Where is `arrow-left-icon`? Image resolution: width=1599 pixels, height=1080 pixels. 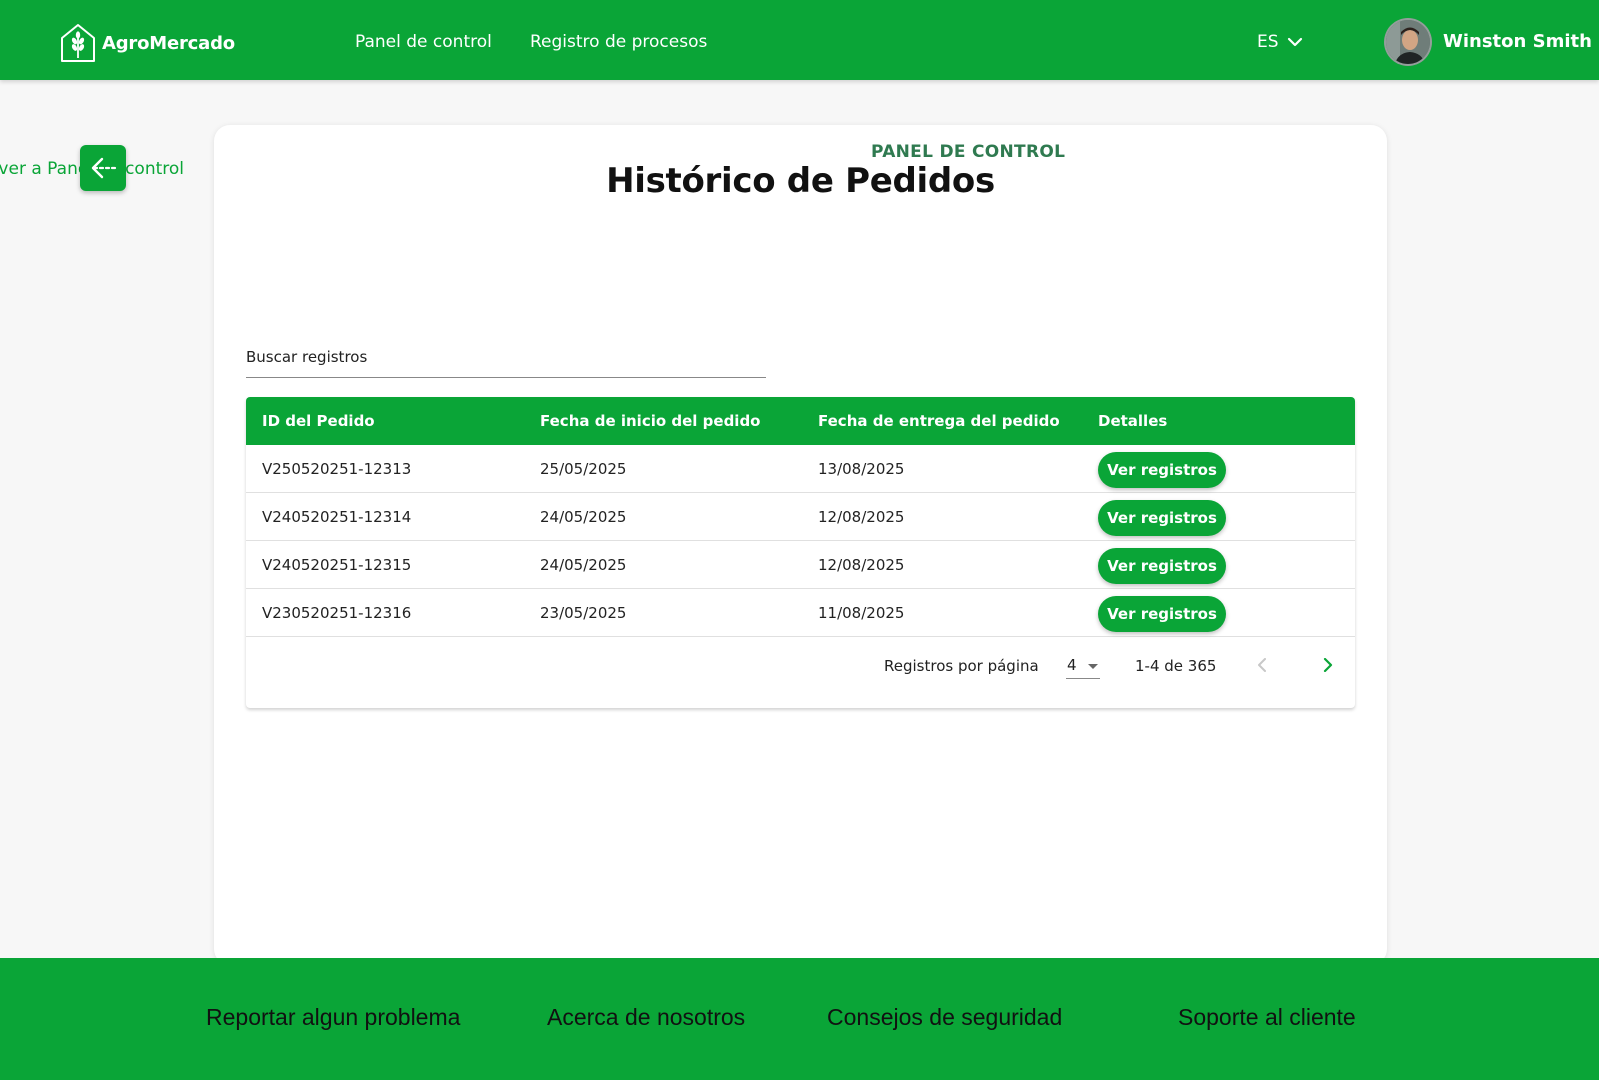 arrow-left-icon is located at coordinates (104, 168).